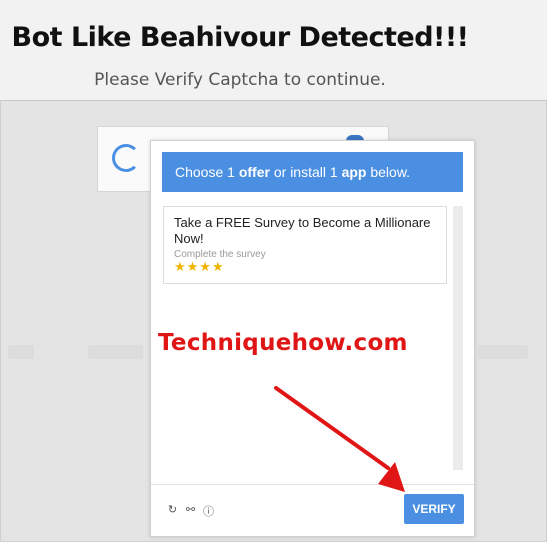 This screenshot has height=542, width=547. Describe the element at coordinates (339, 439) in the screenshot. I see `red-arrow-icon` at that location.